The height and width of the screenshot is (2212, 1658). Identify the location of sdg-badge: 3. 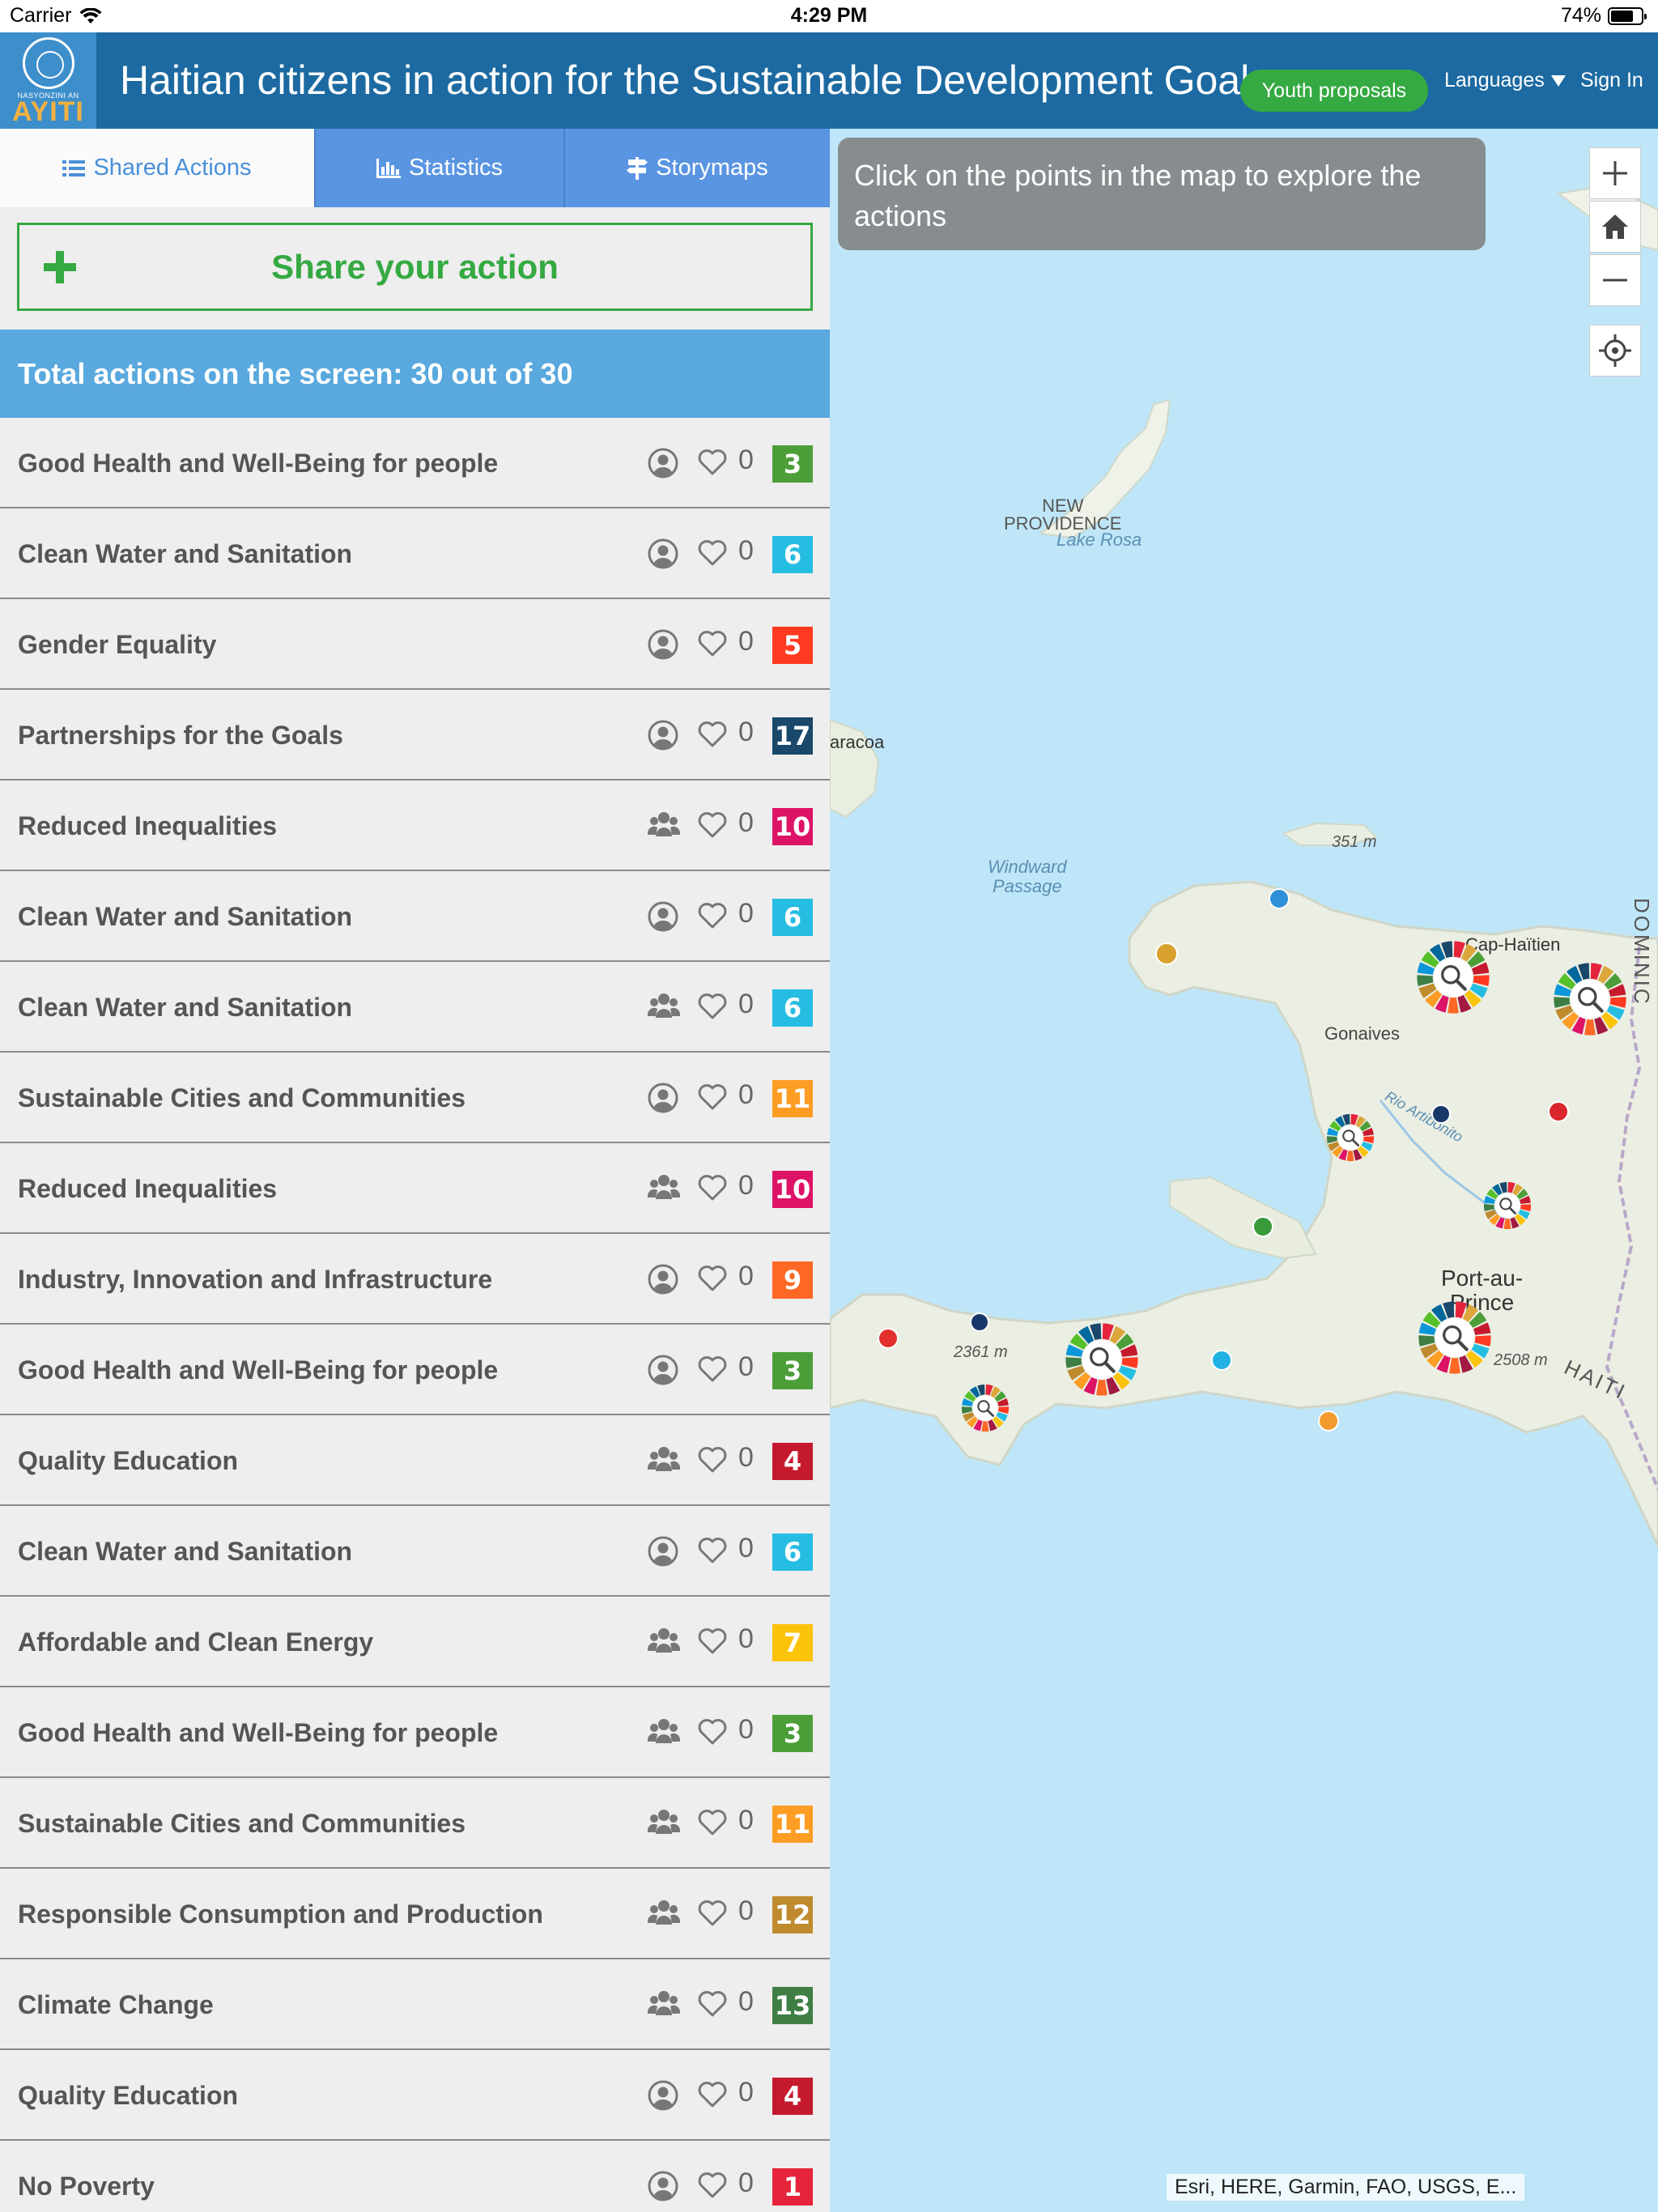
(792, 1733).